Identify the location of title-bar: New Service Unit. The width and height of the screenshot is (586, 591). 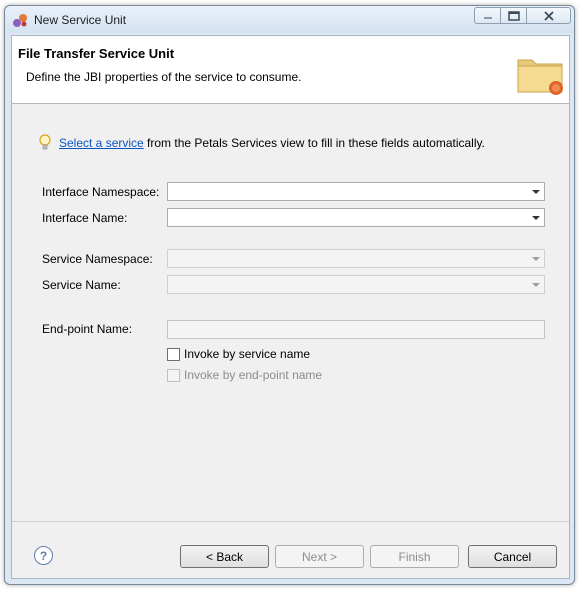
(289, 19).